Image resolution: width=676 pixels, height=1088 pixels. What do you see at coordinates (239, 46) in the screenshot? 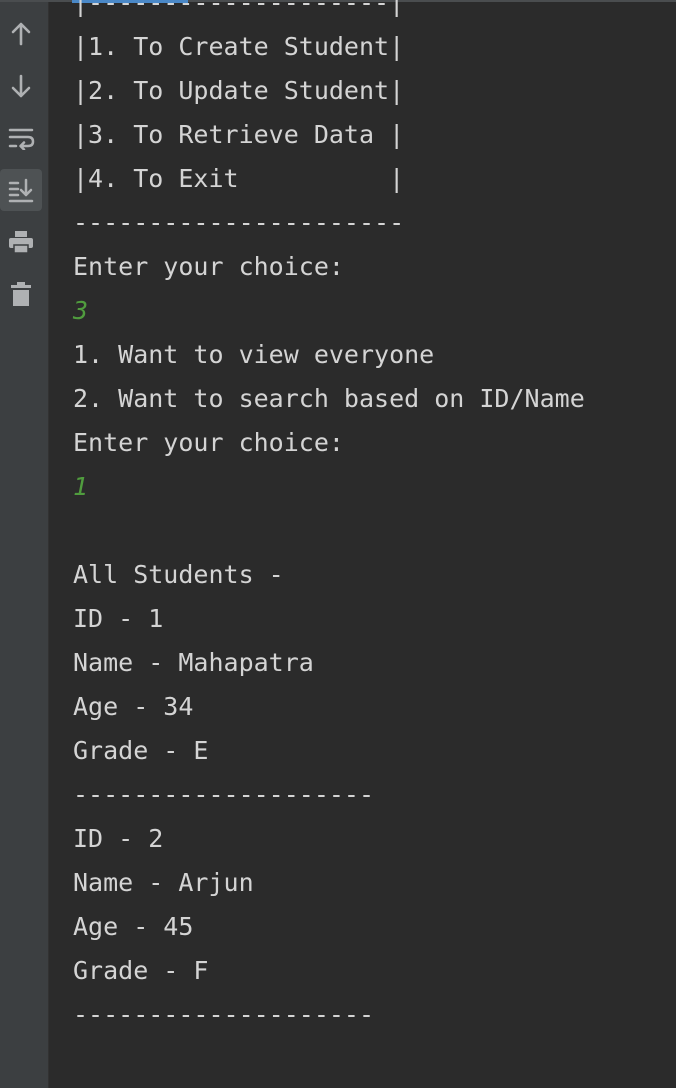
I see `menu-item-create: |1. To Create Student|` at bounding box center [239, 46].